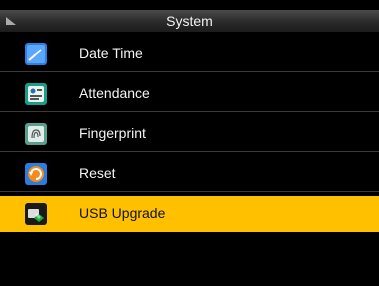 The height and width of the screenshot is (286, 379). Describe the element at coordinates (114, 93) in the screenshot. I see `menu-item-label: Attendance` at that location.